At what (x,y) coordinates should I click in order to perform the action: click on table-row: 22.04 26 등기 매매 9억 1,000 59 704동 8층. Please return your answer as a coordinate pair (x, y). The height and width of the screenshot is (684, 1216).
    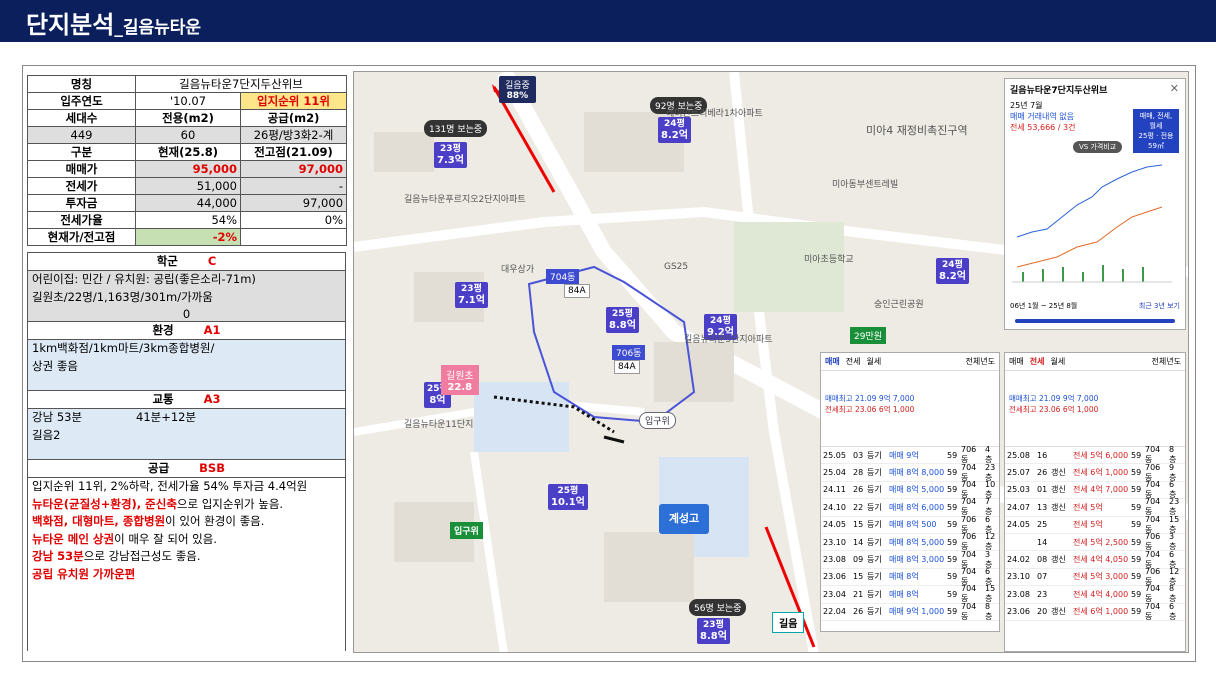
    Looking at the image, I should click on (910, 611).